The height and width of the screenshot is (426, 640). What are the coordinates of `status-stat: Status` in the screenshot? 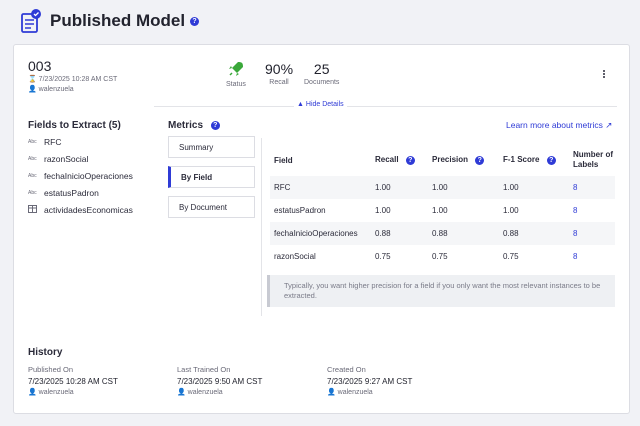 It's located at (236, 74).